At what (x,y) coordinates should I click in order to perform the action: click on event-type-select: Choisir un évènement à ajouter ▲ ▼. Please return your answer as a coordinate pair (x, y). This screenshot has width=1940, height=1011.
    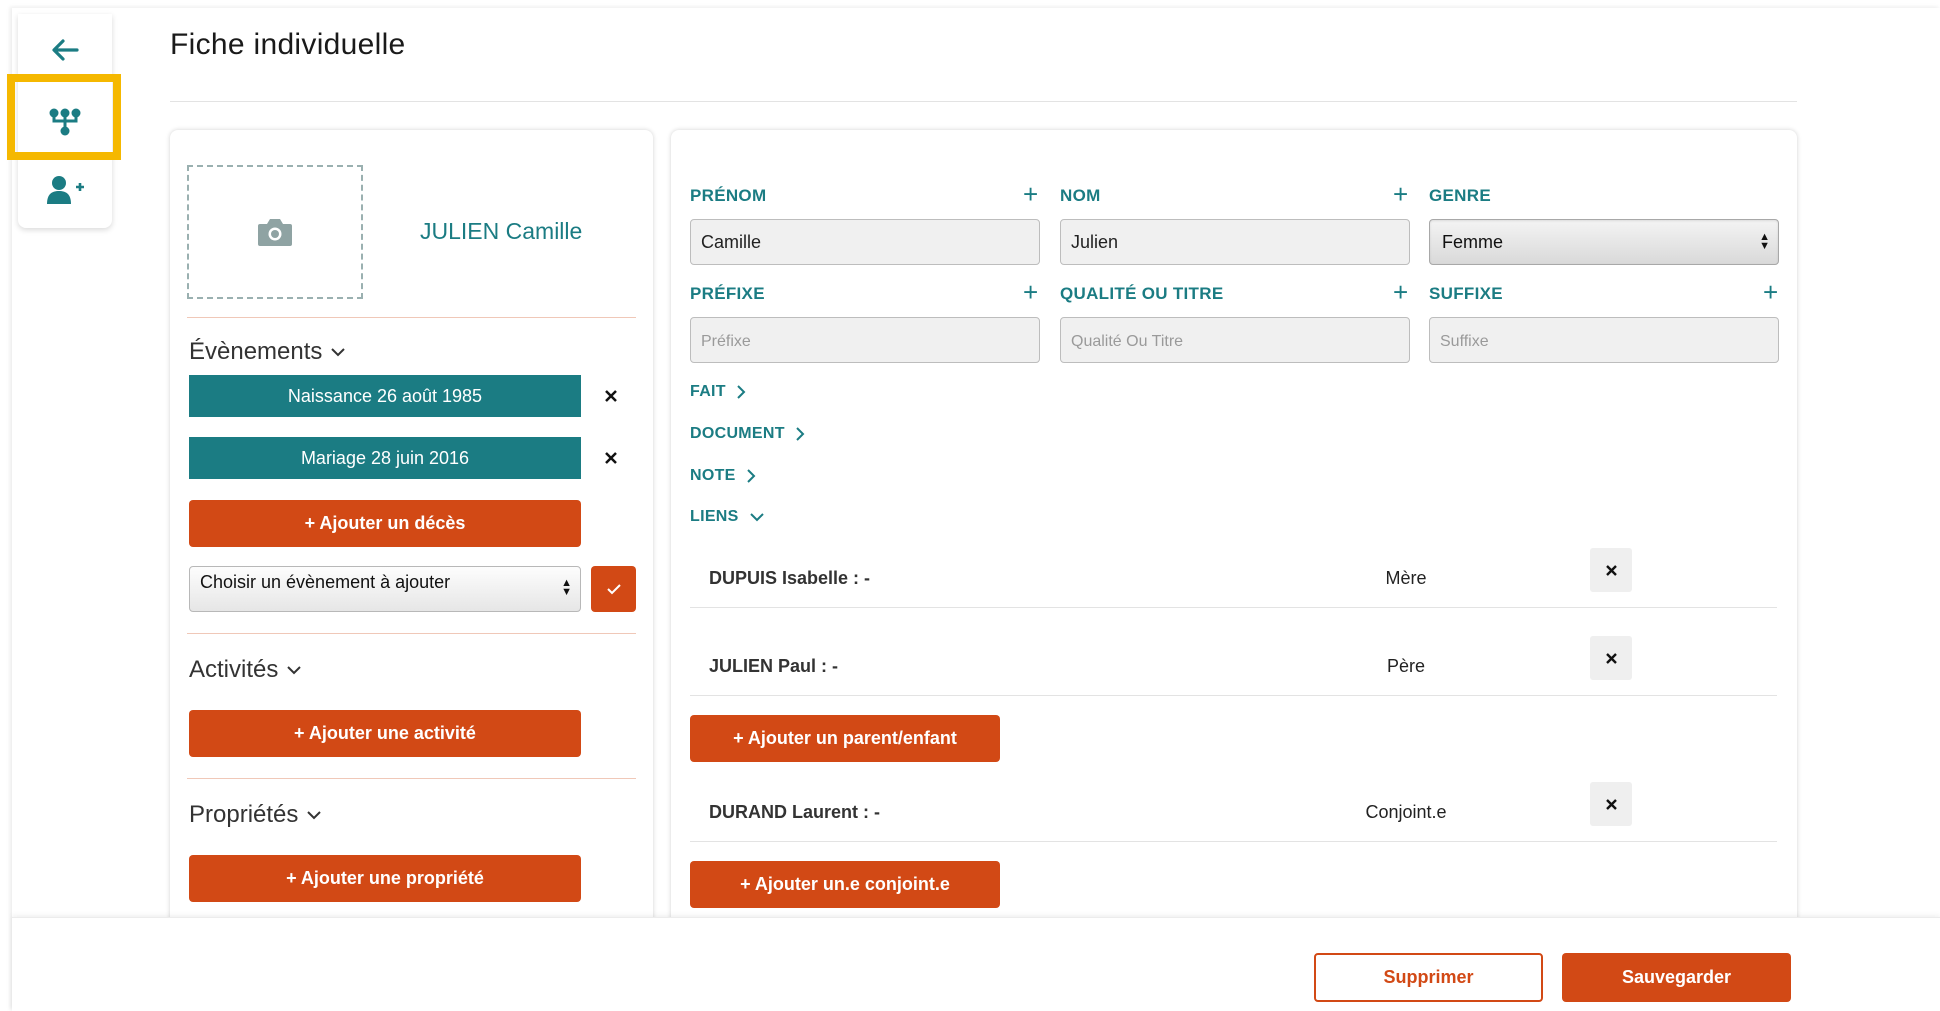
    Looking at the image, I should click on (385, 589).